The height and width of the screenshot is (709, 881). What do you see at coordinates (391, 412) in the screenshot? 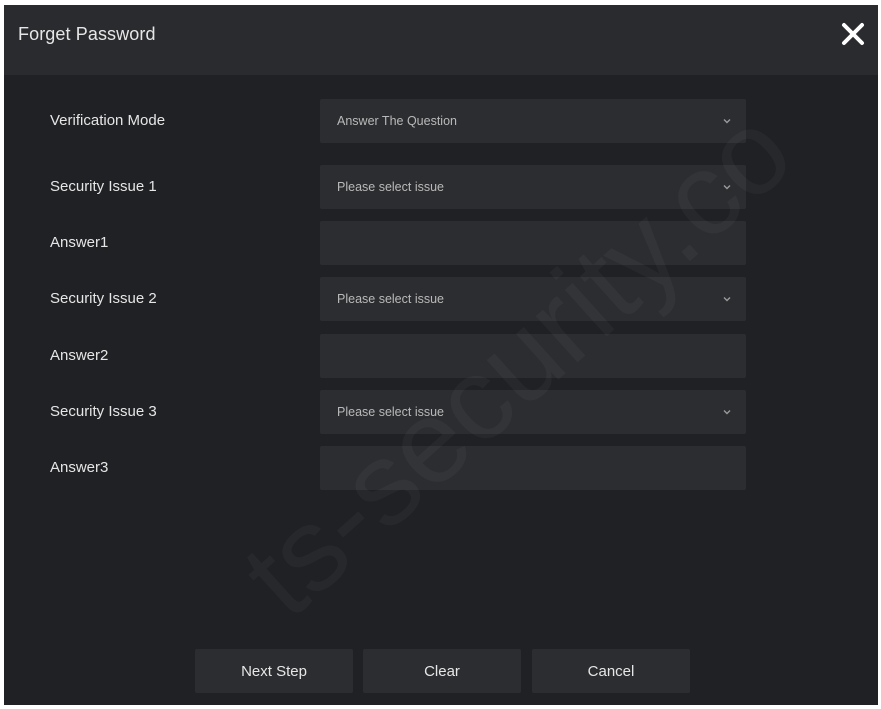
I see `security-issue-3-value: Please select issue` at bounding box center [391, 412].